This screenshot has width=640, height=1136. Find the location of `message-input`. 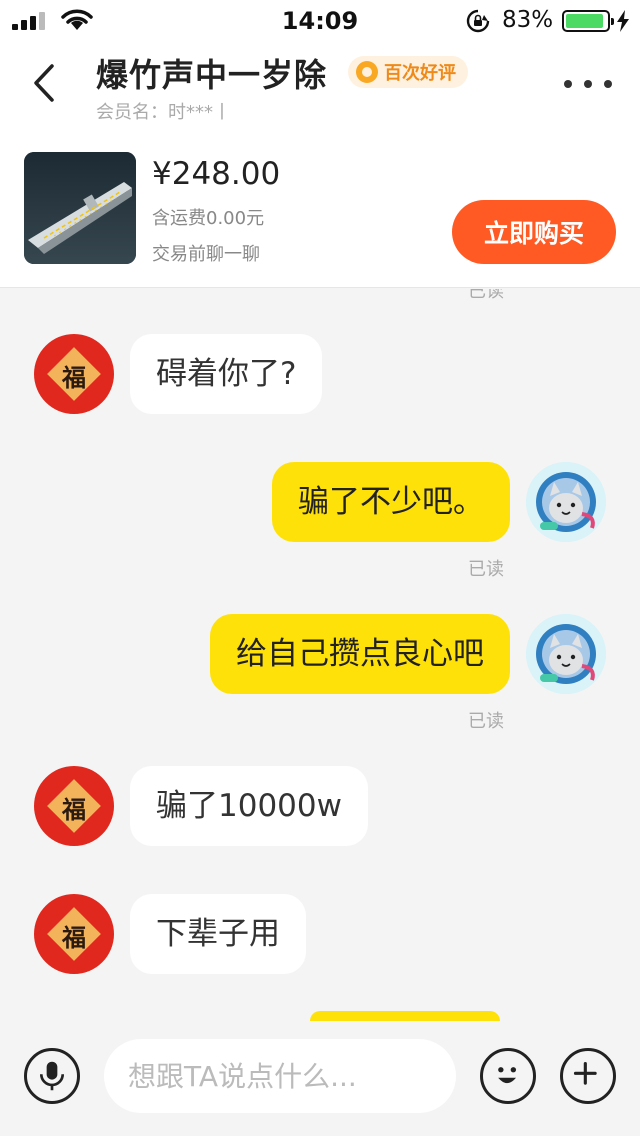

message-input is located at coordinates (280, 1076).